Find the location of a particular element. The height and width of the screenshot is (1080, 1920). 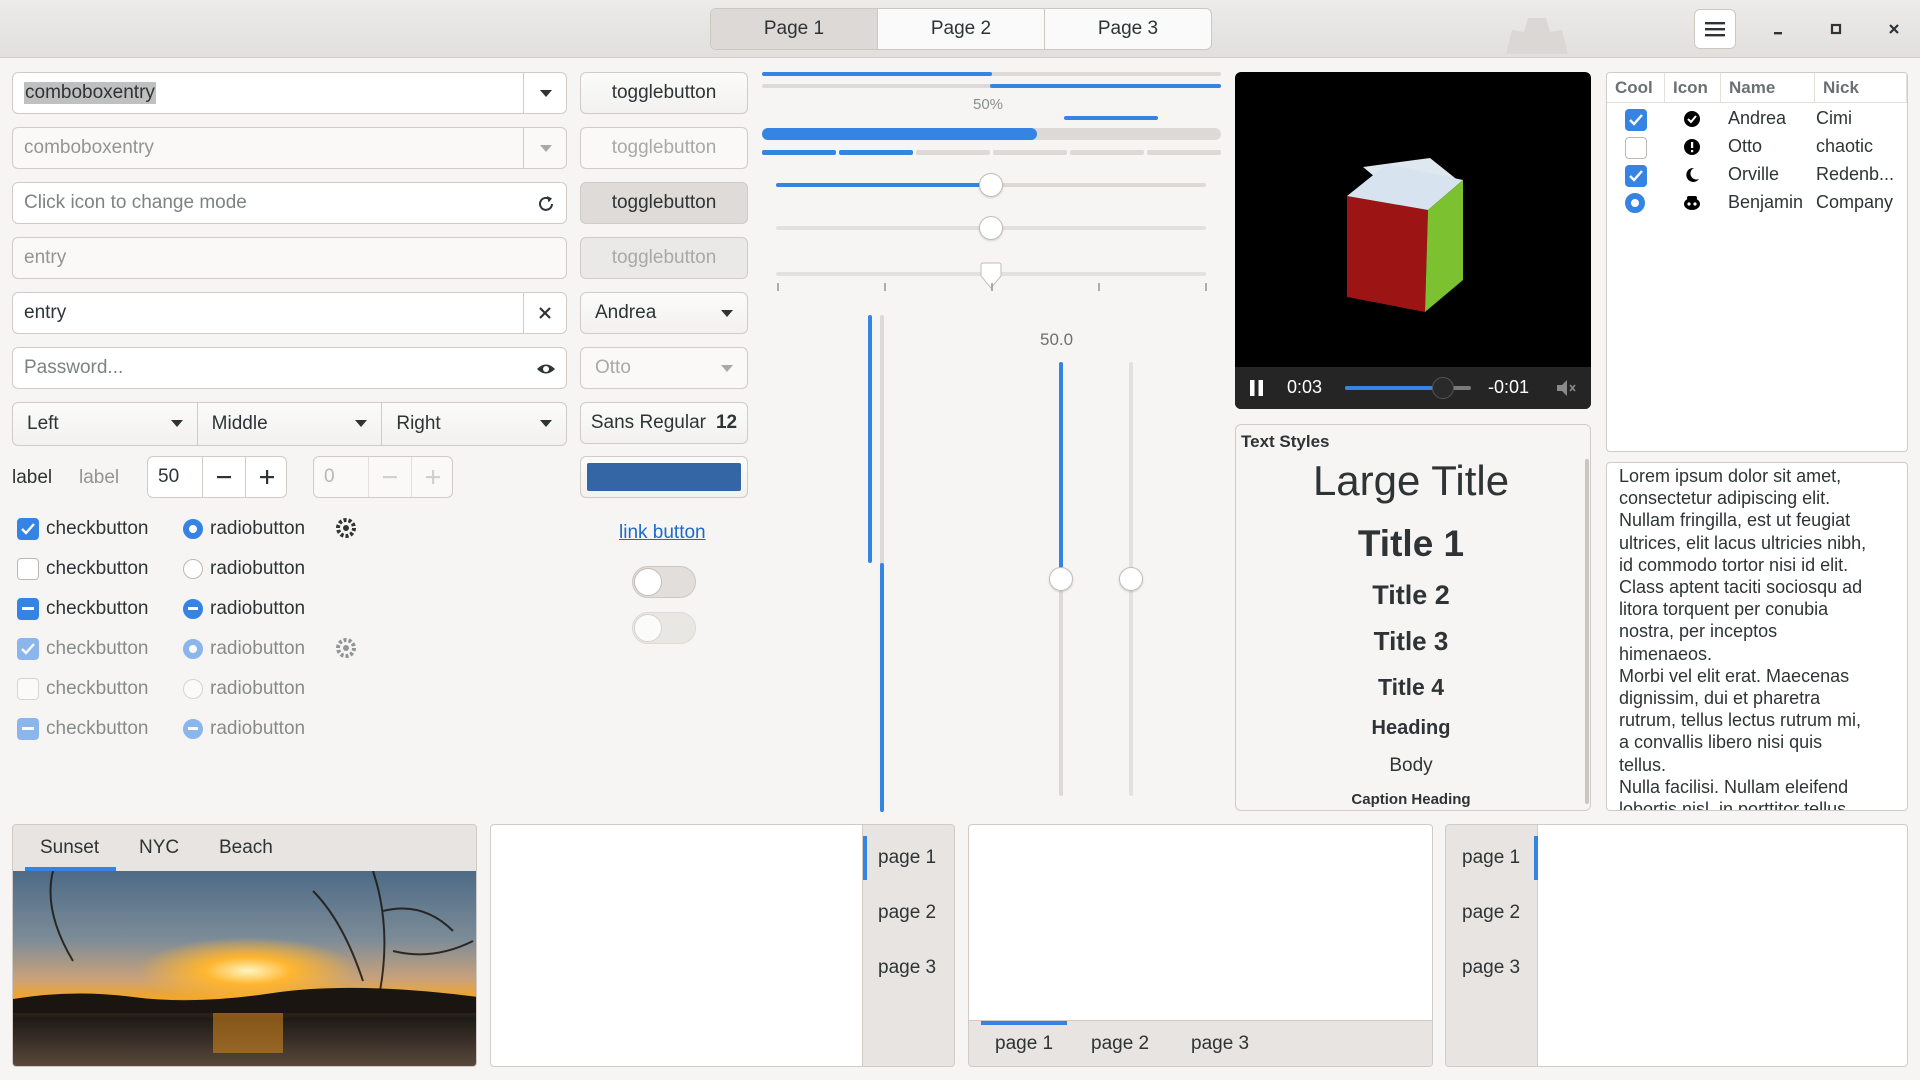

notebook-left-tab-2: page 2 is located at coordinates (1491, 913).